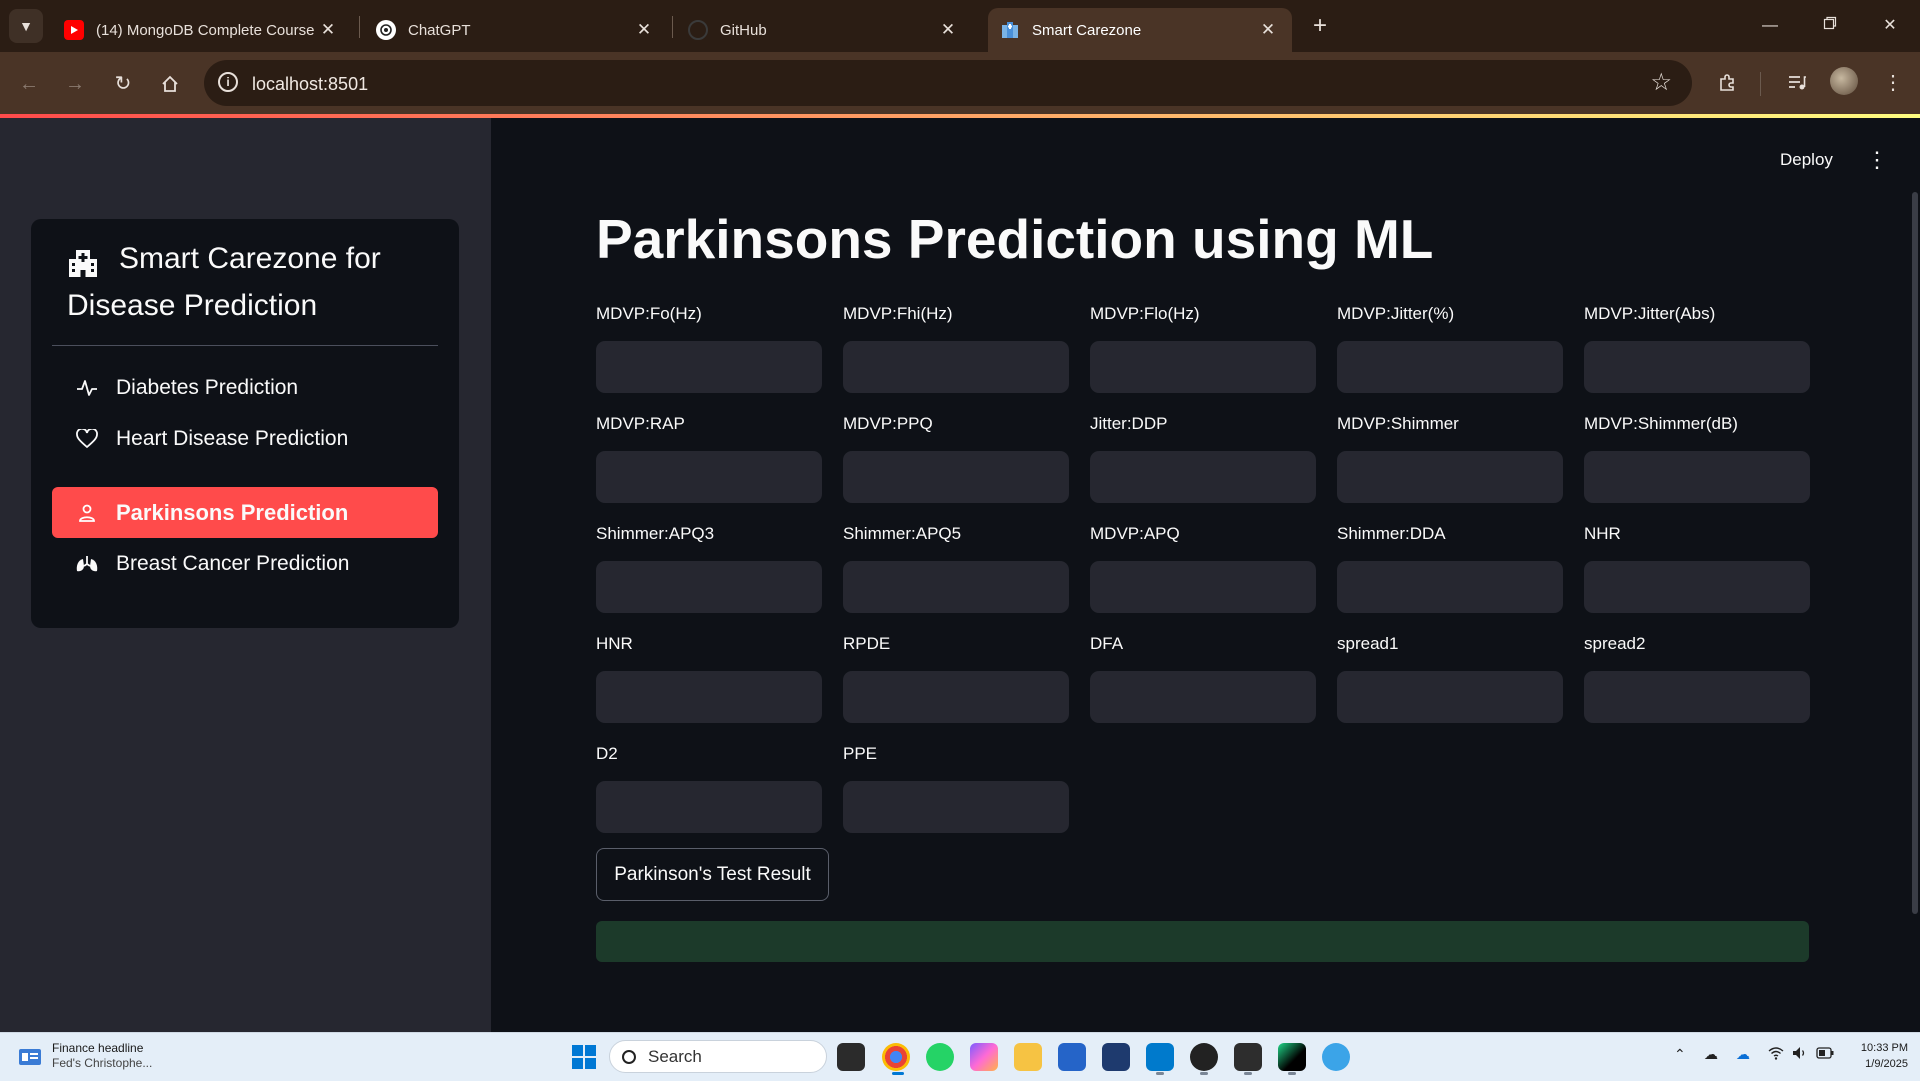 This screenshot has height=1081, width=1920. Describe the element at coordinates (709, 367) in the screenshot. I see `input-mdvp-fo-hz` at that location.